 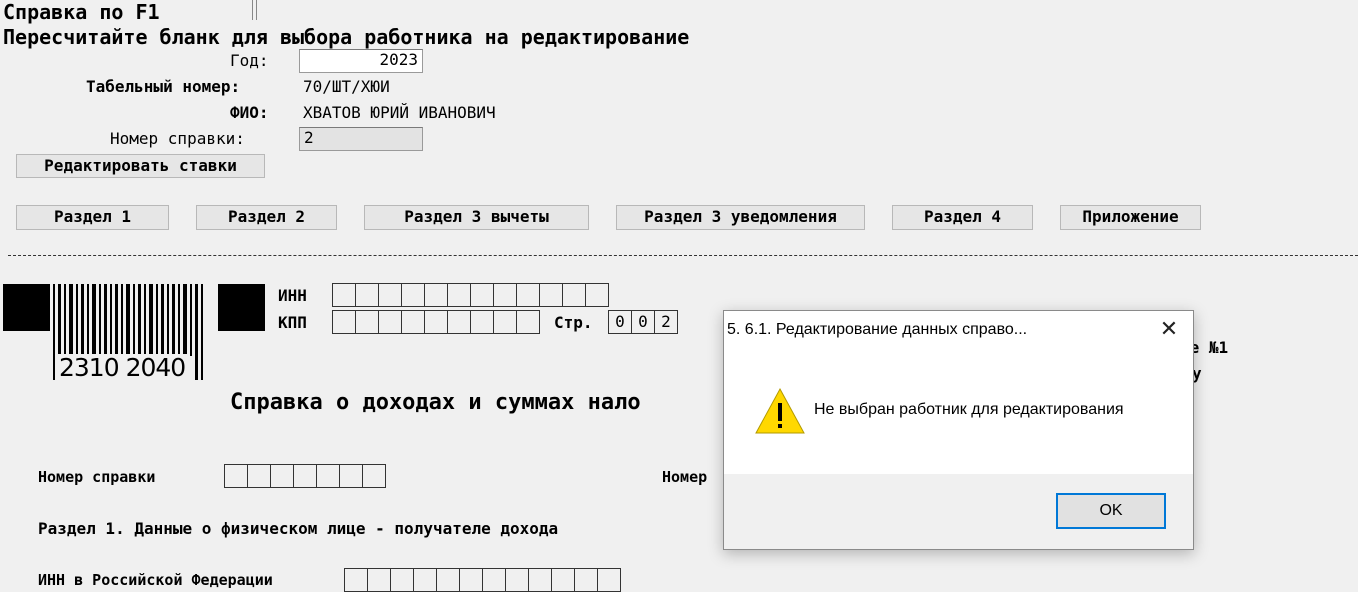 I want to click on inn-rf-label: ИНН в Российской Федерации, so click(x=155, y=580).